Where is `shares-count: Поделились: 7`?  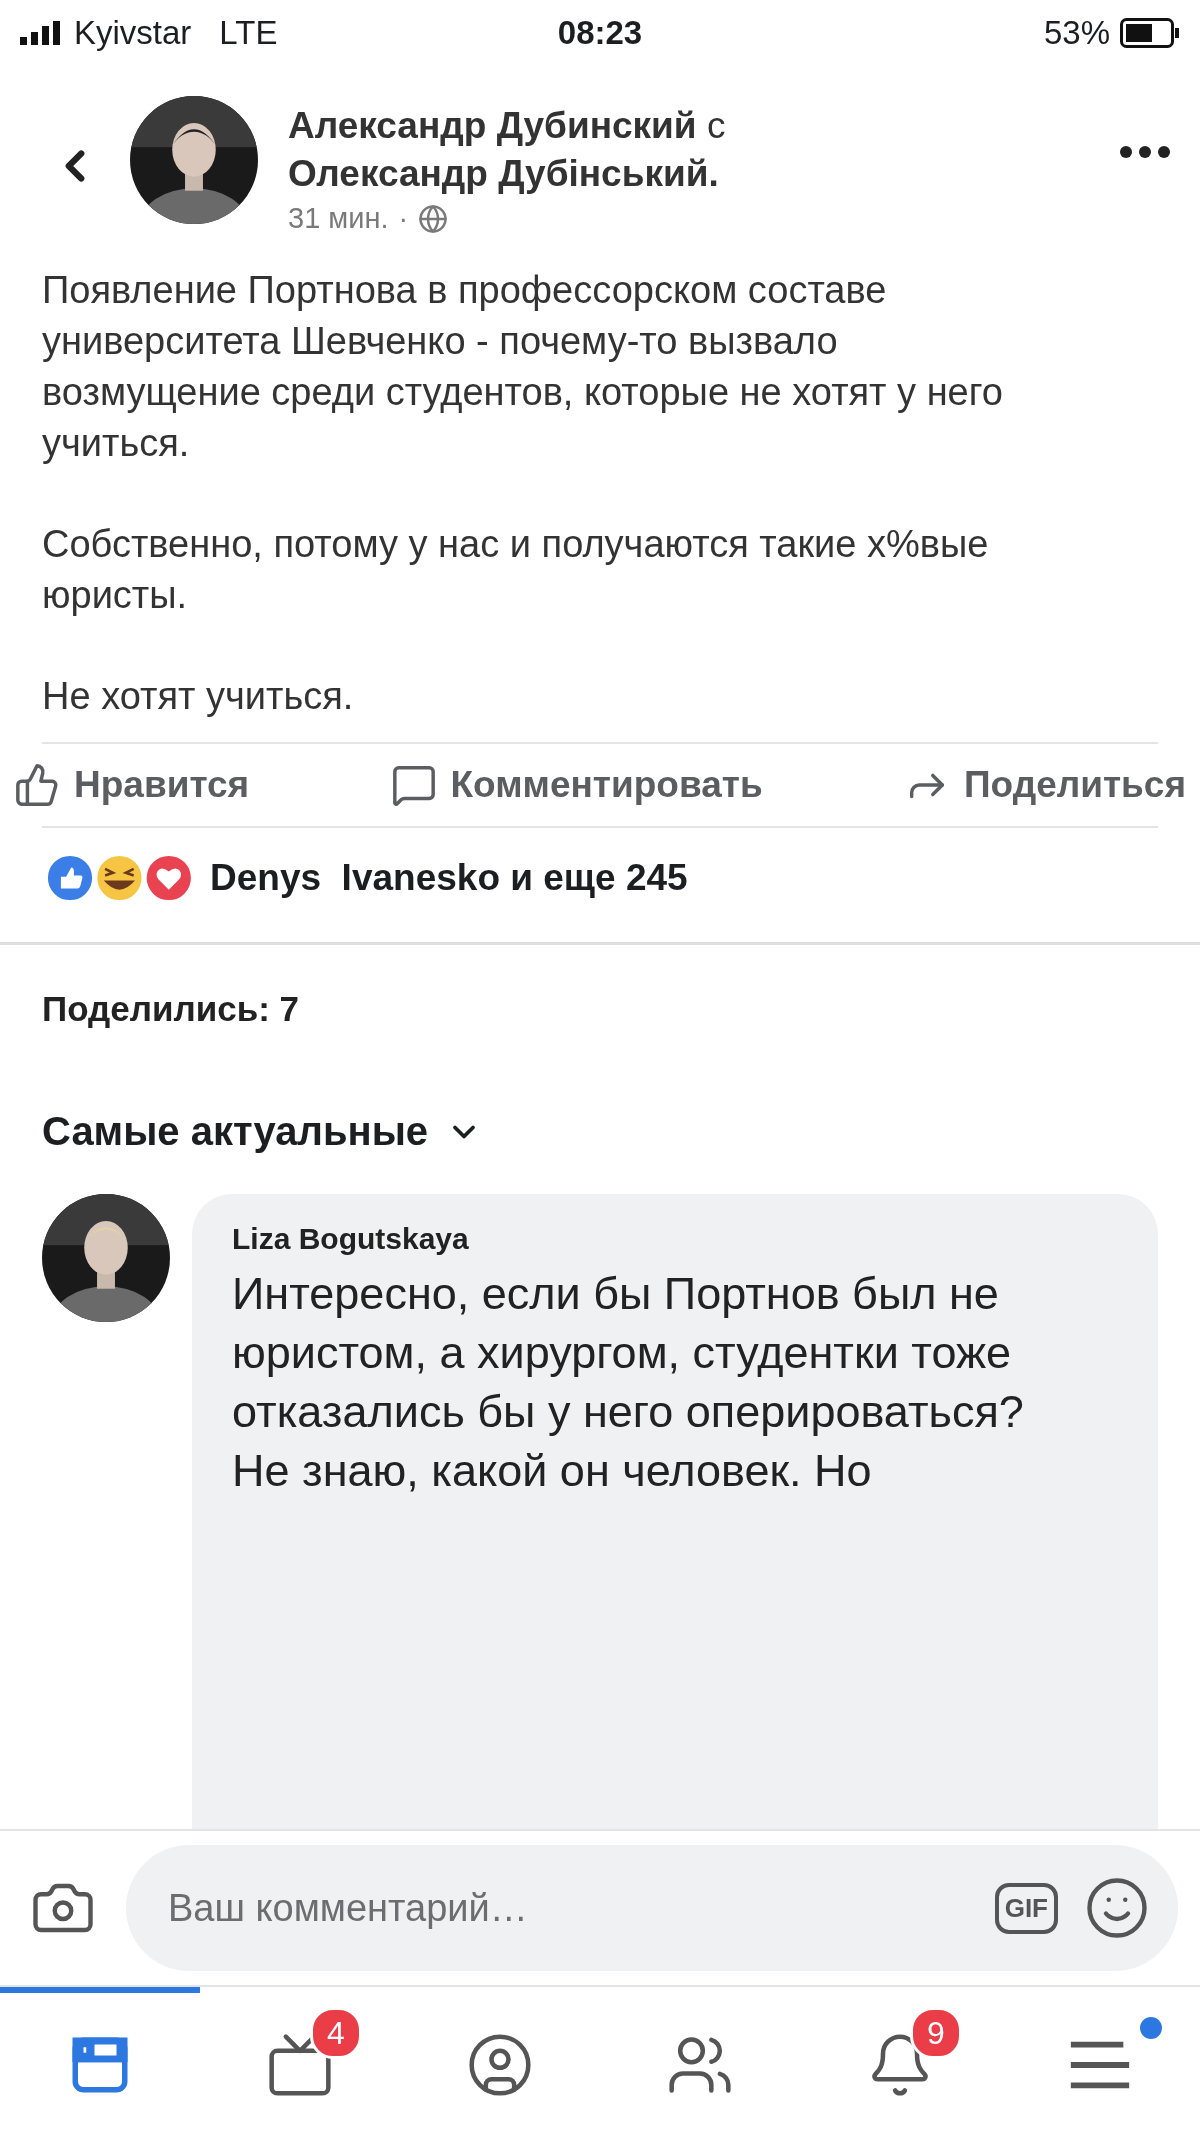
shares-count: Поделились: 7 is located at coordinates (600, 1002).